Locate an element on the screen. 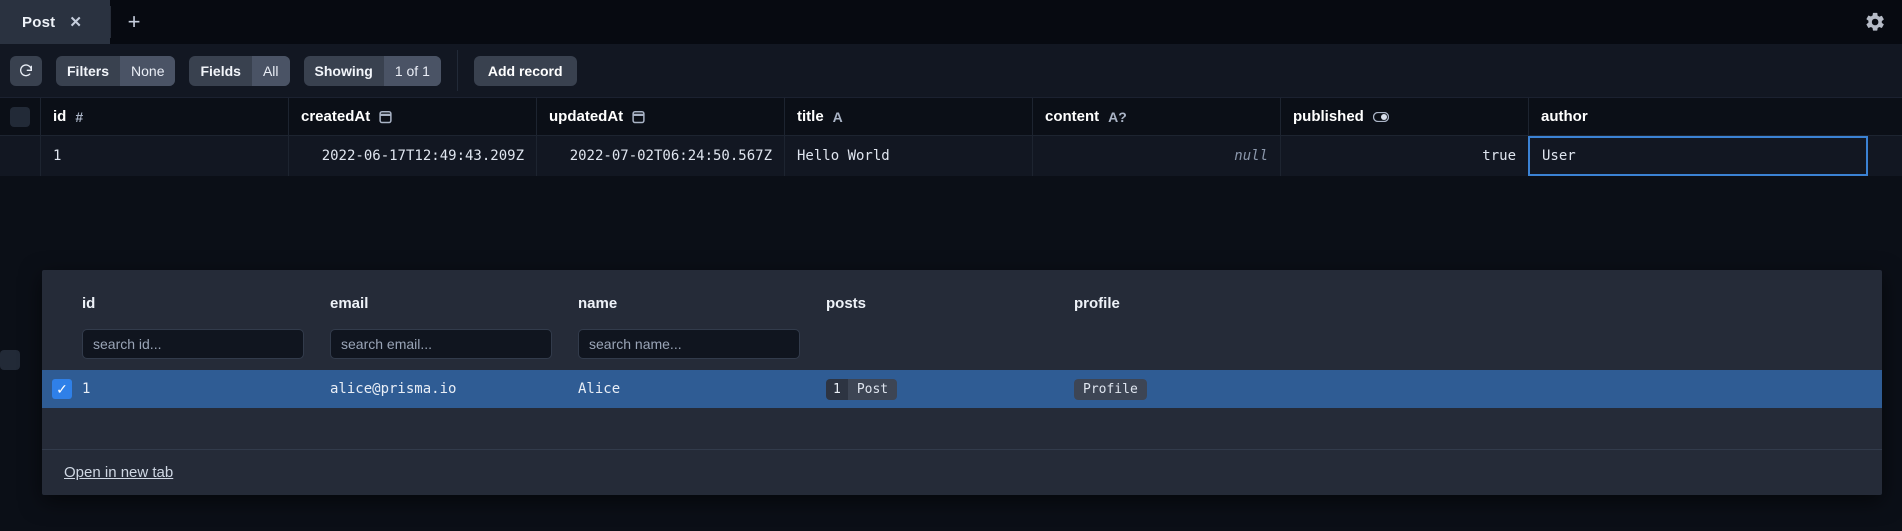  column-label: updatedAt is located at coordinates (586, 116).